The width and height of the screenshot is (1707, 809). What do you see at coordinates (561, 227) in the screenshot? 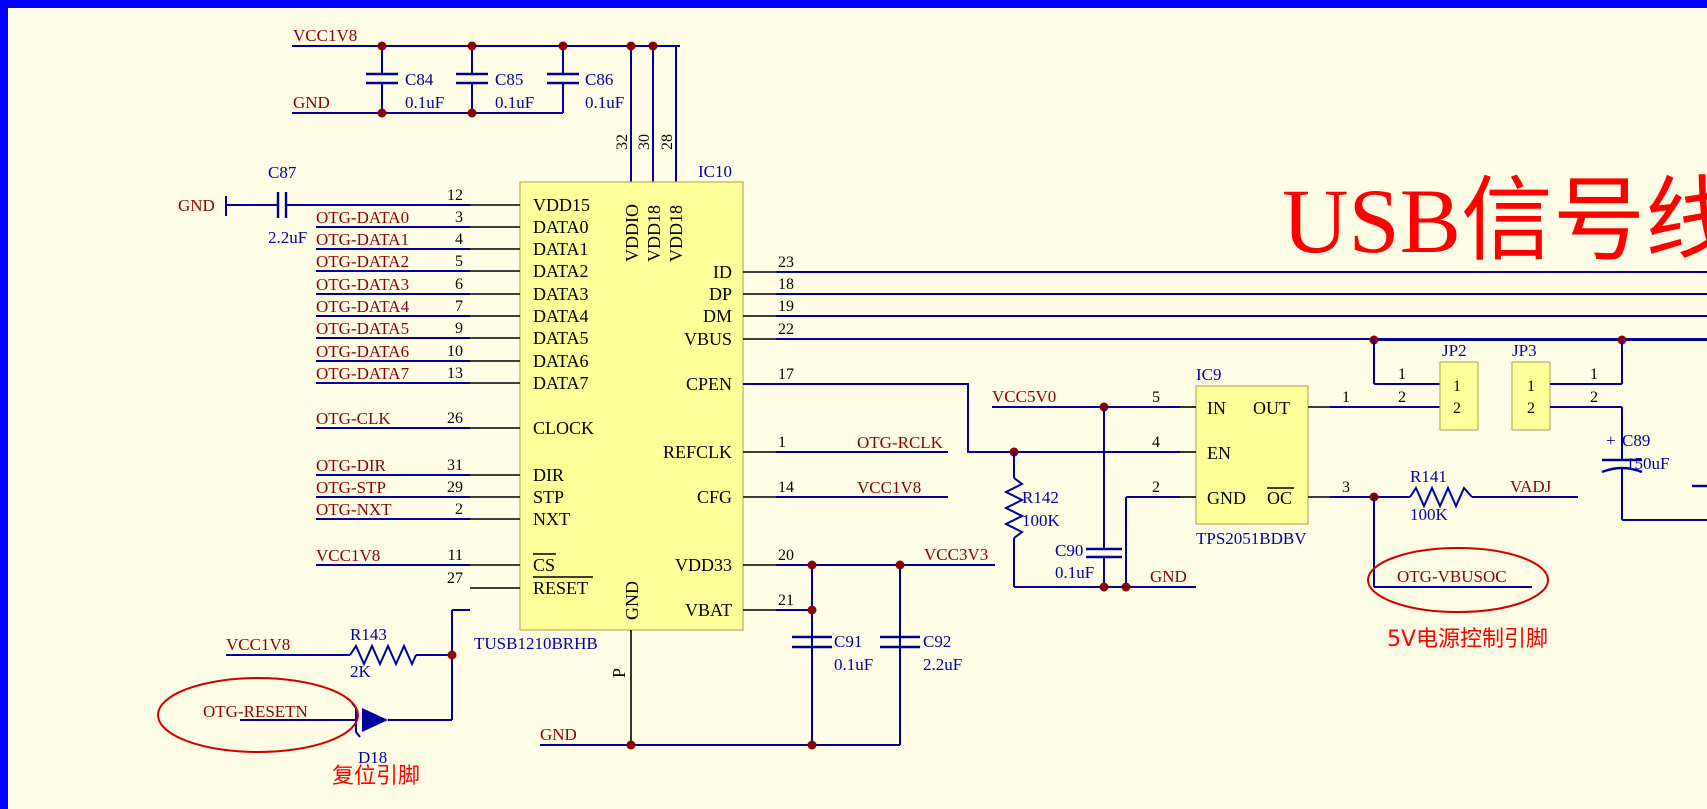
I see `ic10-pin-name-data0: DATA0` at bounding box center [561, 227].